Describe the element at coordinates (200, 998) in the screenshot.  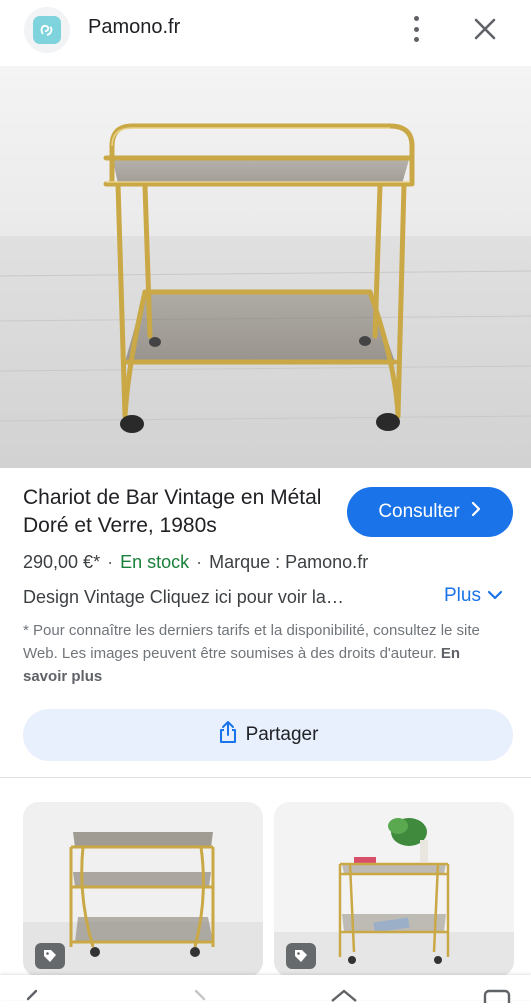
I see `forward-icon` at that location.